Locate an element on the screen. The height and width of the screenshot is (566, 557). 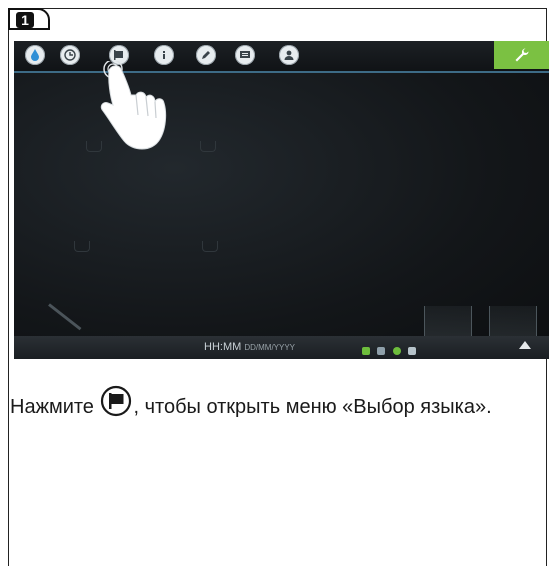
expand-up-icon is located at coordinates (525, 345).